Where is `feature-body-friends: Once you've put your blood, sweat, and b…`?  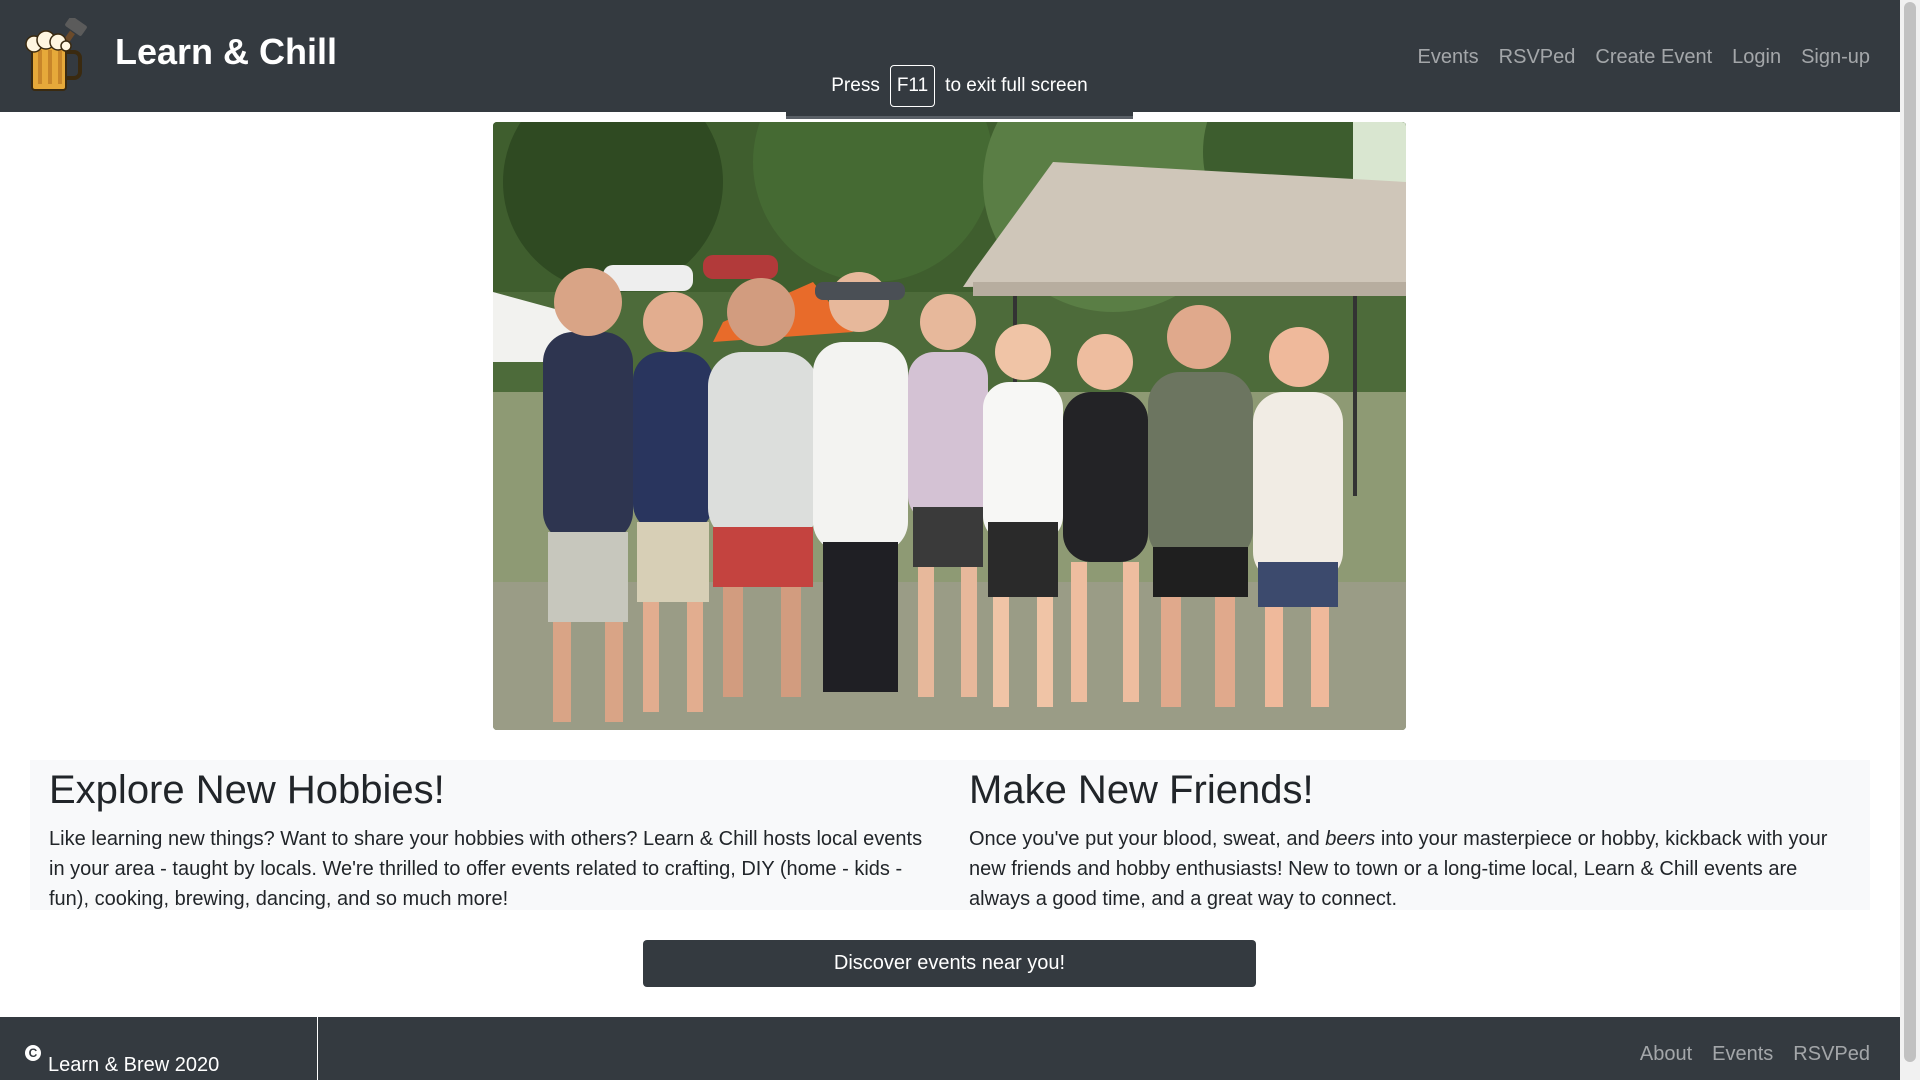
feature-body-friends: Once you've put your blood, sweat, and b… is located at coordinates (1409, 869).